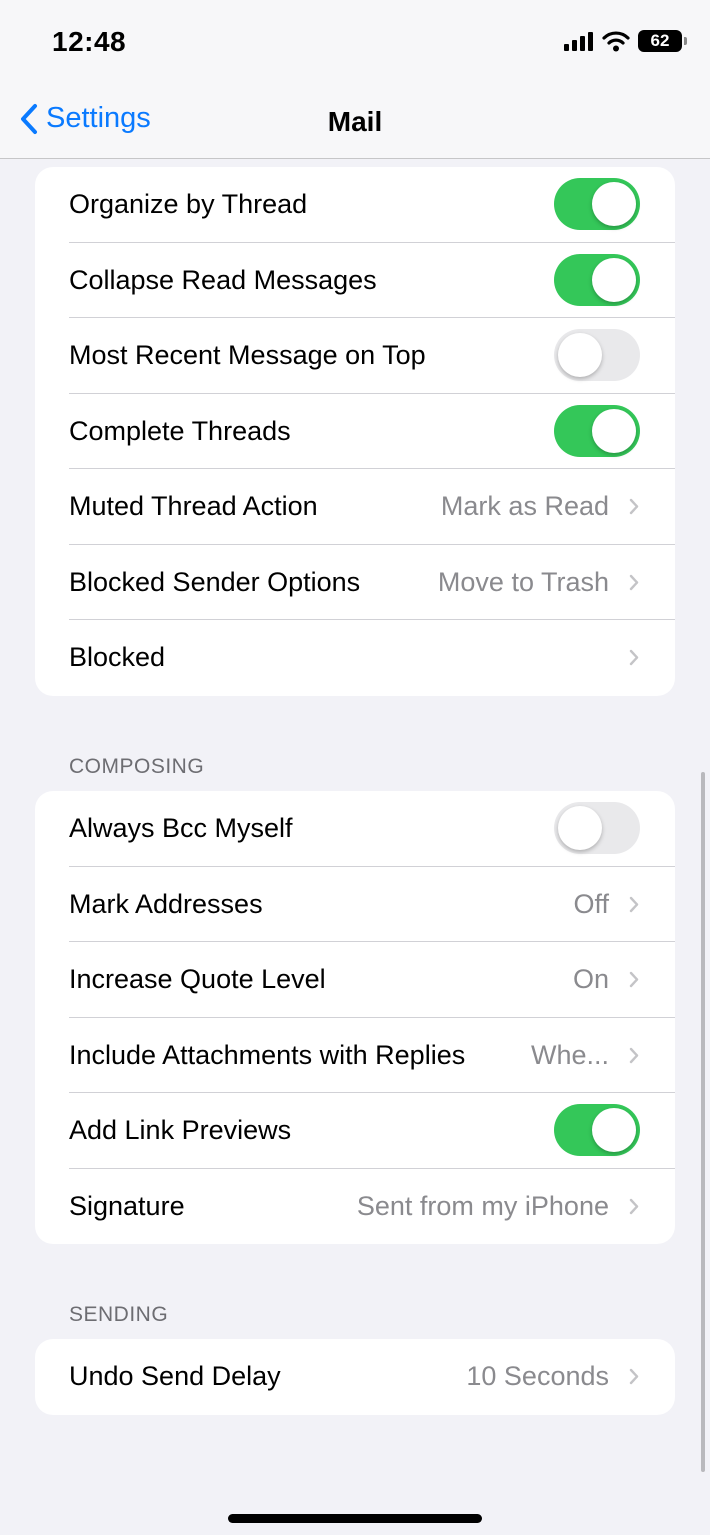 The height and width of the screenshot is (1535, 710). Describe the element at coordinates (355, 1131) in the screenshot. I see `row-add-link-previews: Add Link Previews` at that location.